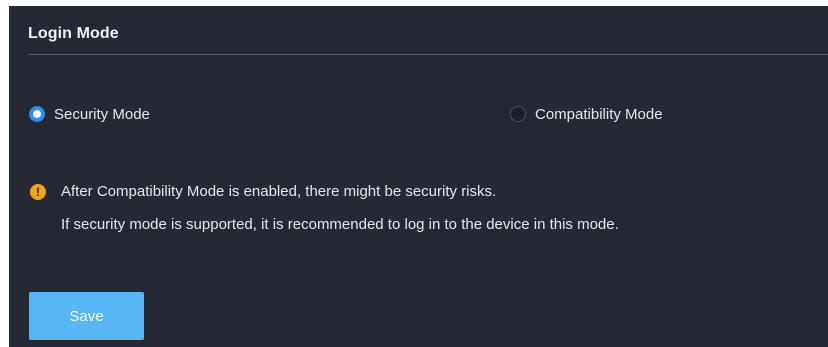  Describe the element at coordinates (428, 54) in the screenshot. I see `section-divider` at that location.